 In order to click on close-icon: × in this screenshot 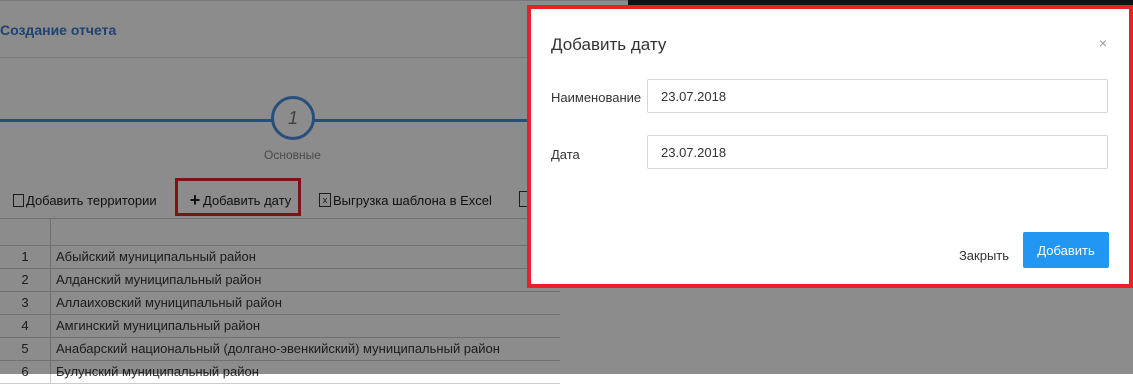, I will do `click(1103, 43)`.